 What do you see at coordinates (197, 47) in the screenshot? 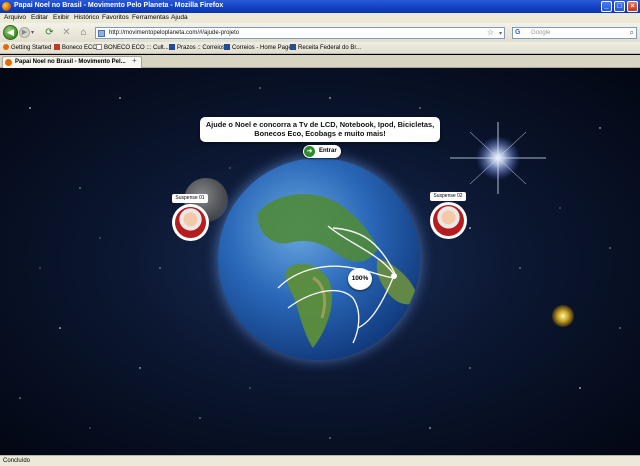
I see `bookmark-prazos-correios: Prazos :: Correios` at bounding box center [197, 47].